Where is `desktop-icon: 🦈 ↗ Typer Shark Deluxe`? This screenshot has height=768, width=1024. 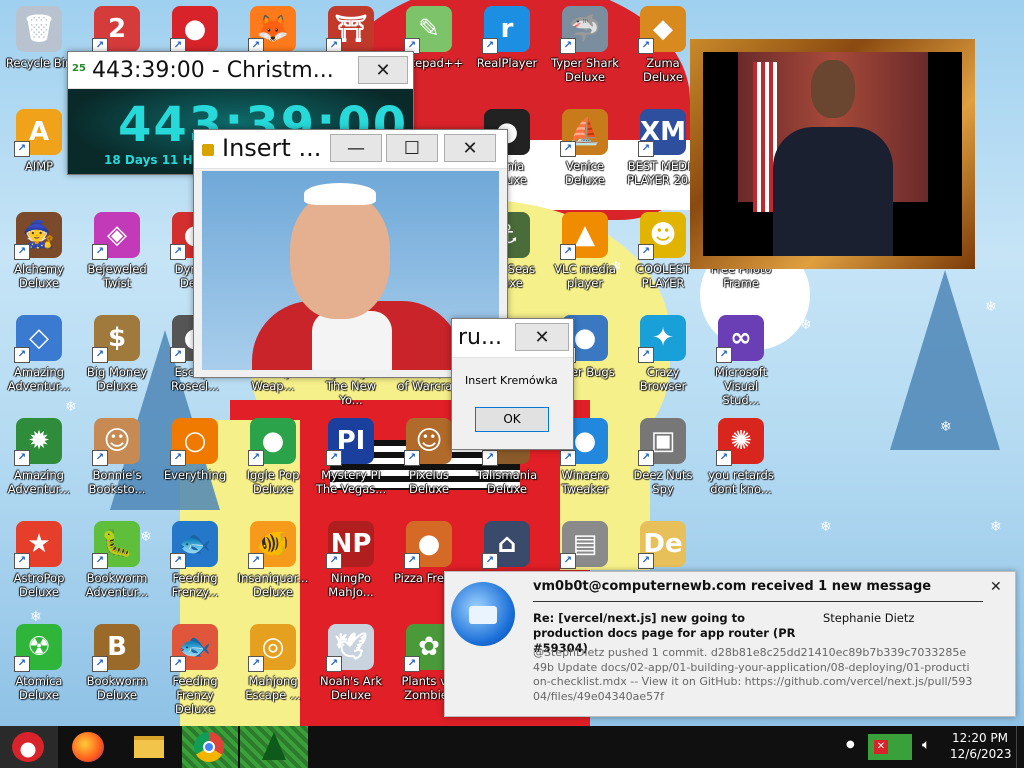 desktop-icon: 🦈 ↗ Typer Shark Deluxe is located at coordinates (585, 55).